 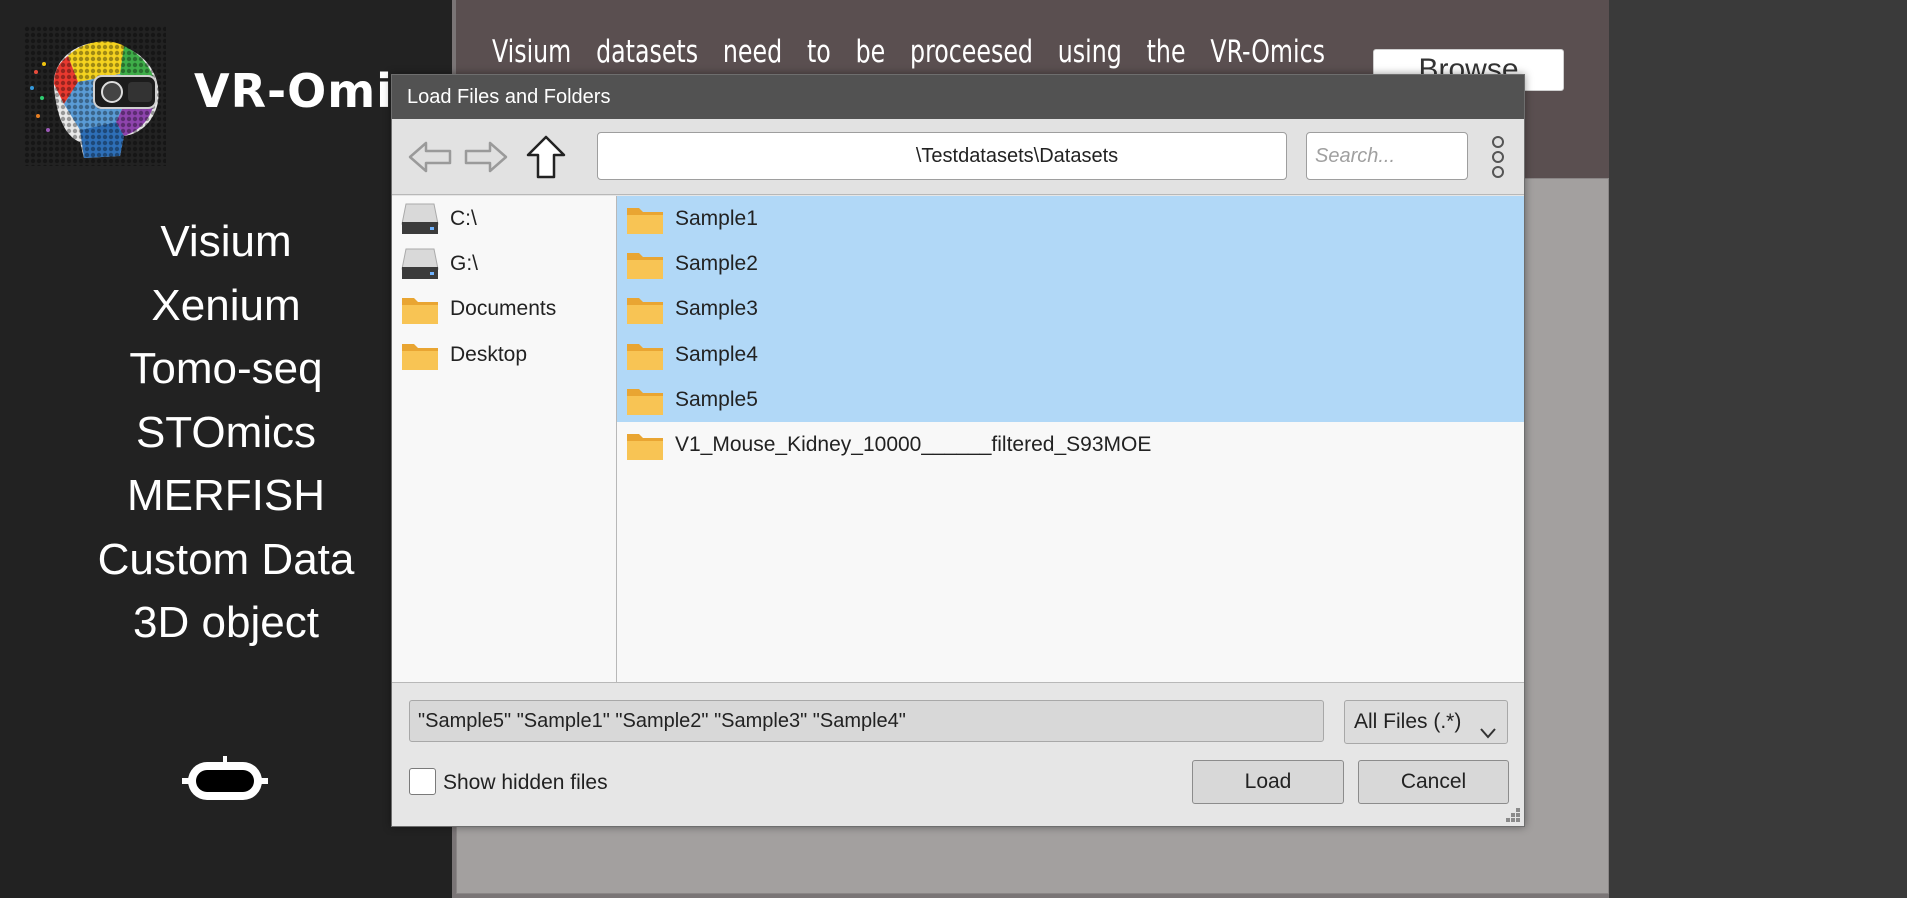 I want to click on place-label: G:\, so click(x=464, y=263).